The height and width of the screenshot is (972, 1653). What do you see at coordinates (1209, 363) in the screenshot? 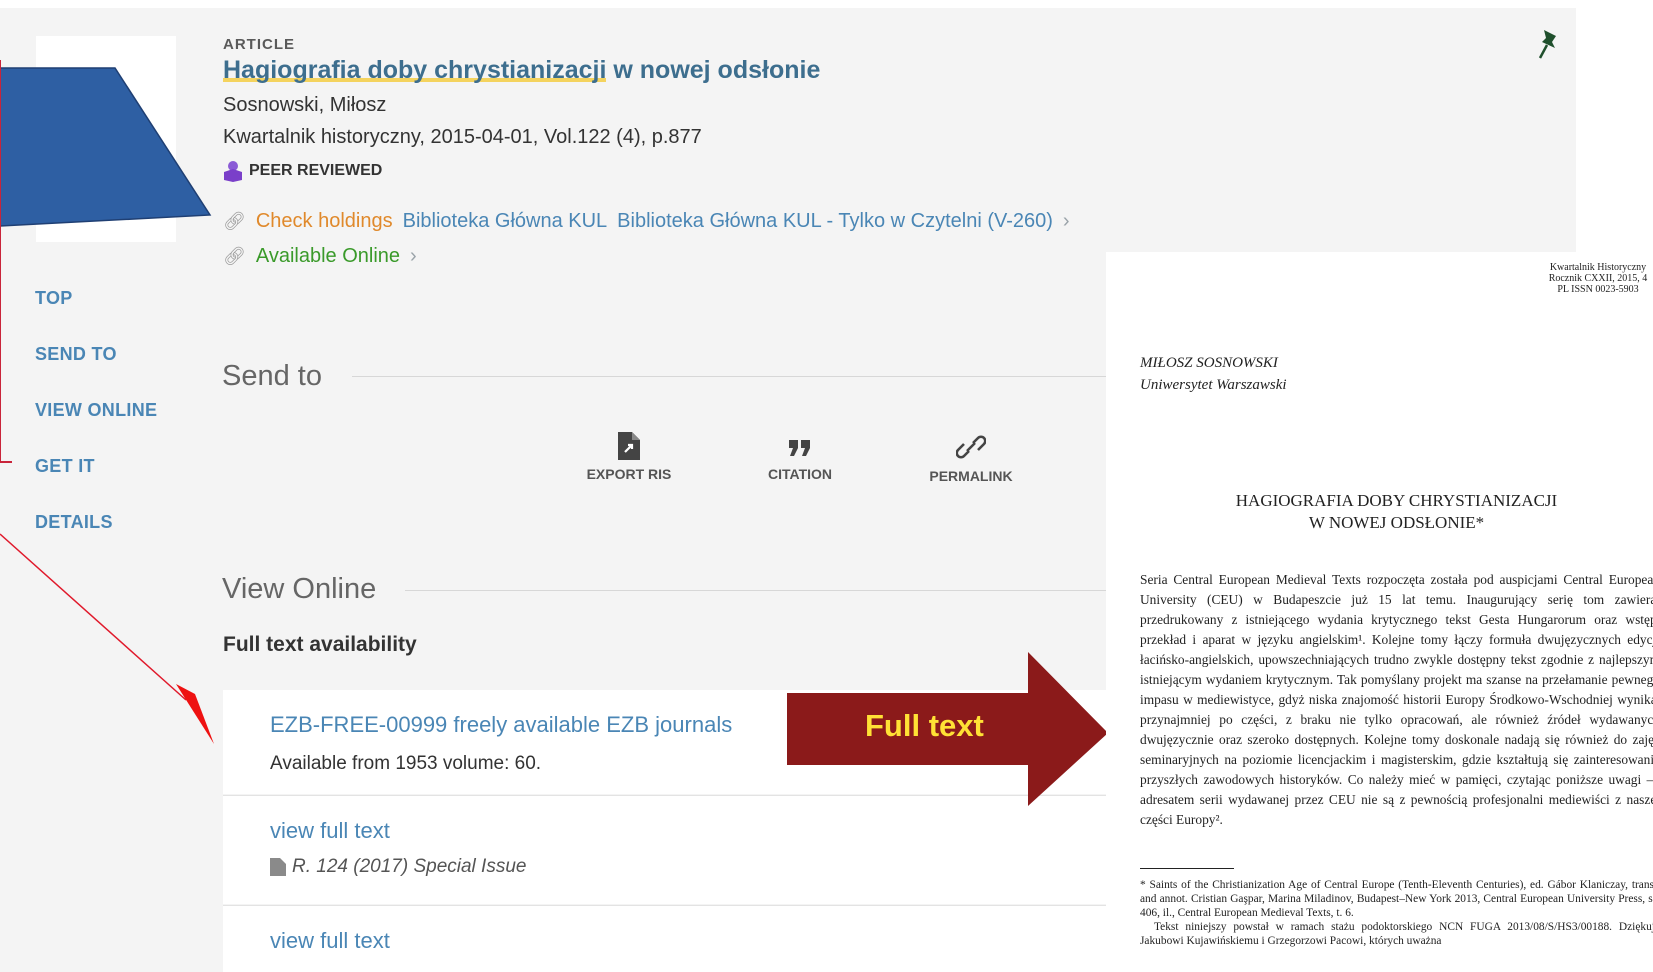
I see `pdf-author: MIŁOSZ SOSNOWSKI` at bounding box center [1209, 363].